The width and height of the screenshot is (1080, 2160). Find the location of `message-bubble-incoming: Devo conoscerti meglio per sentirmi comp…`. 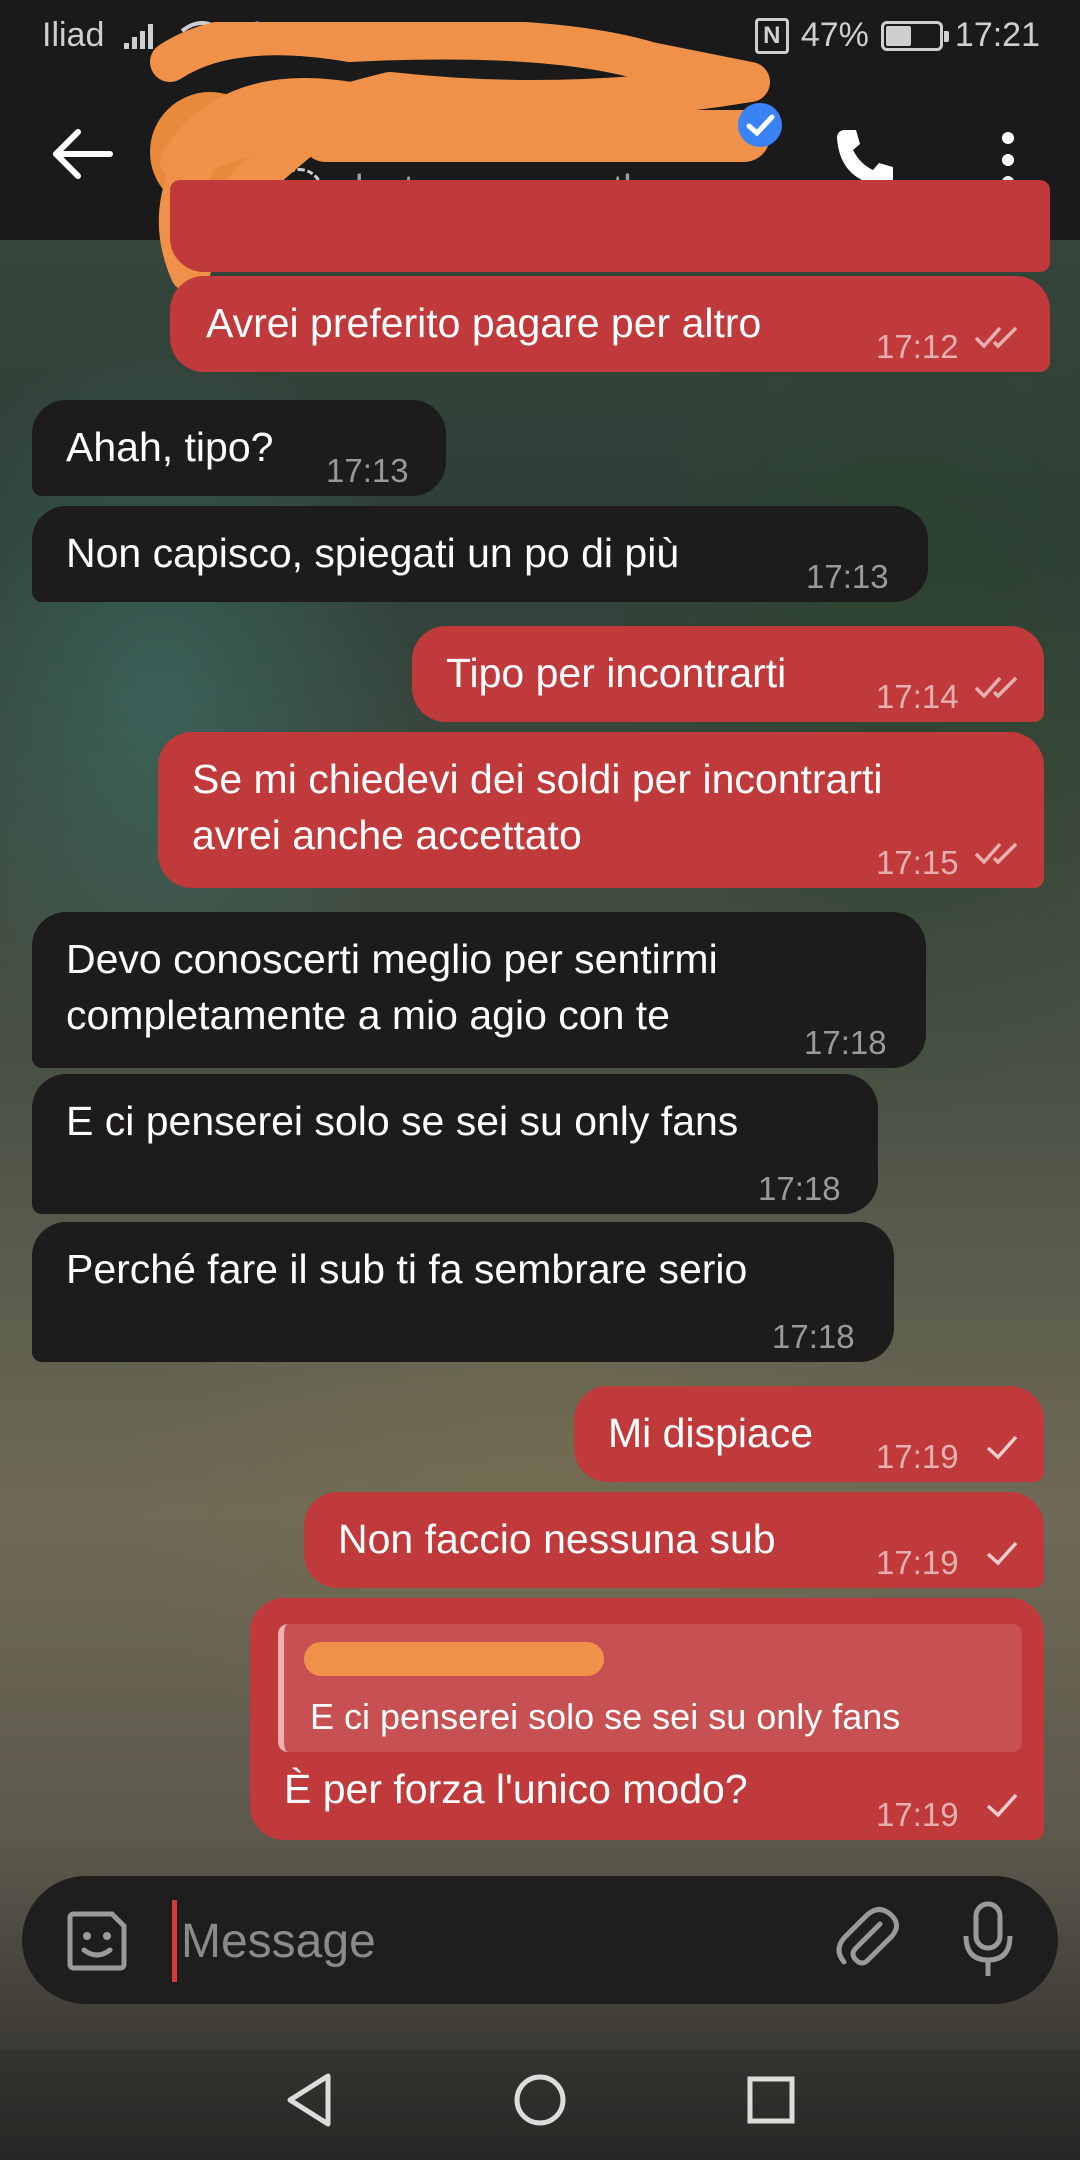

message-bubble-incoming: Devo conoscerti meglio per sentirmi comp… is located at coordinates (479, 990).